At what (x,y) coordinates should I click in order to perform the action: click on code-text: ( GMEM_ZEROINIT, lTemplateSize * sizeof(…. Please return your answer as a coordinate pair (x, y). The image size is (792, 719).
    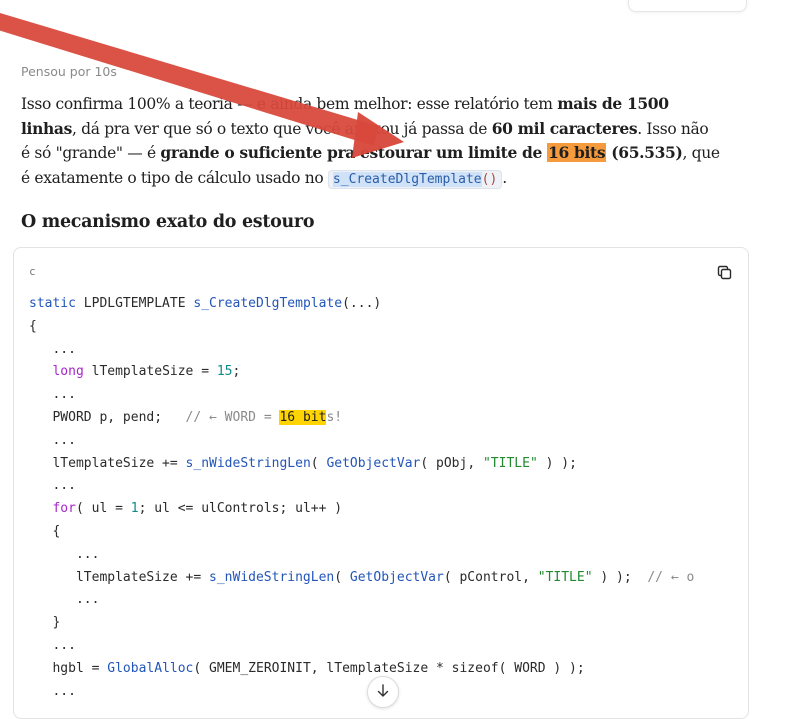
    Looking at the image, I should click on (389, 668).